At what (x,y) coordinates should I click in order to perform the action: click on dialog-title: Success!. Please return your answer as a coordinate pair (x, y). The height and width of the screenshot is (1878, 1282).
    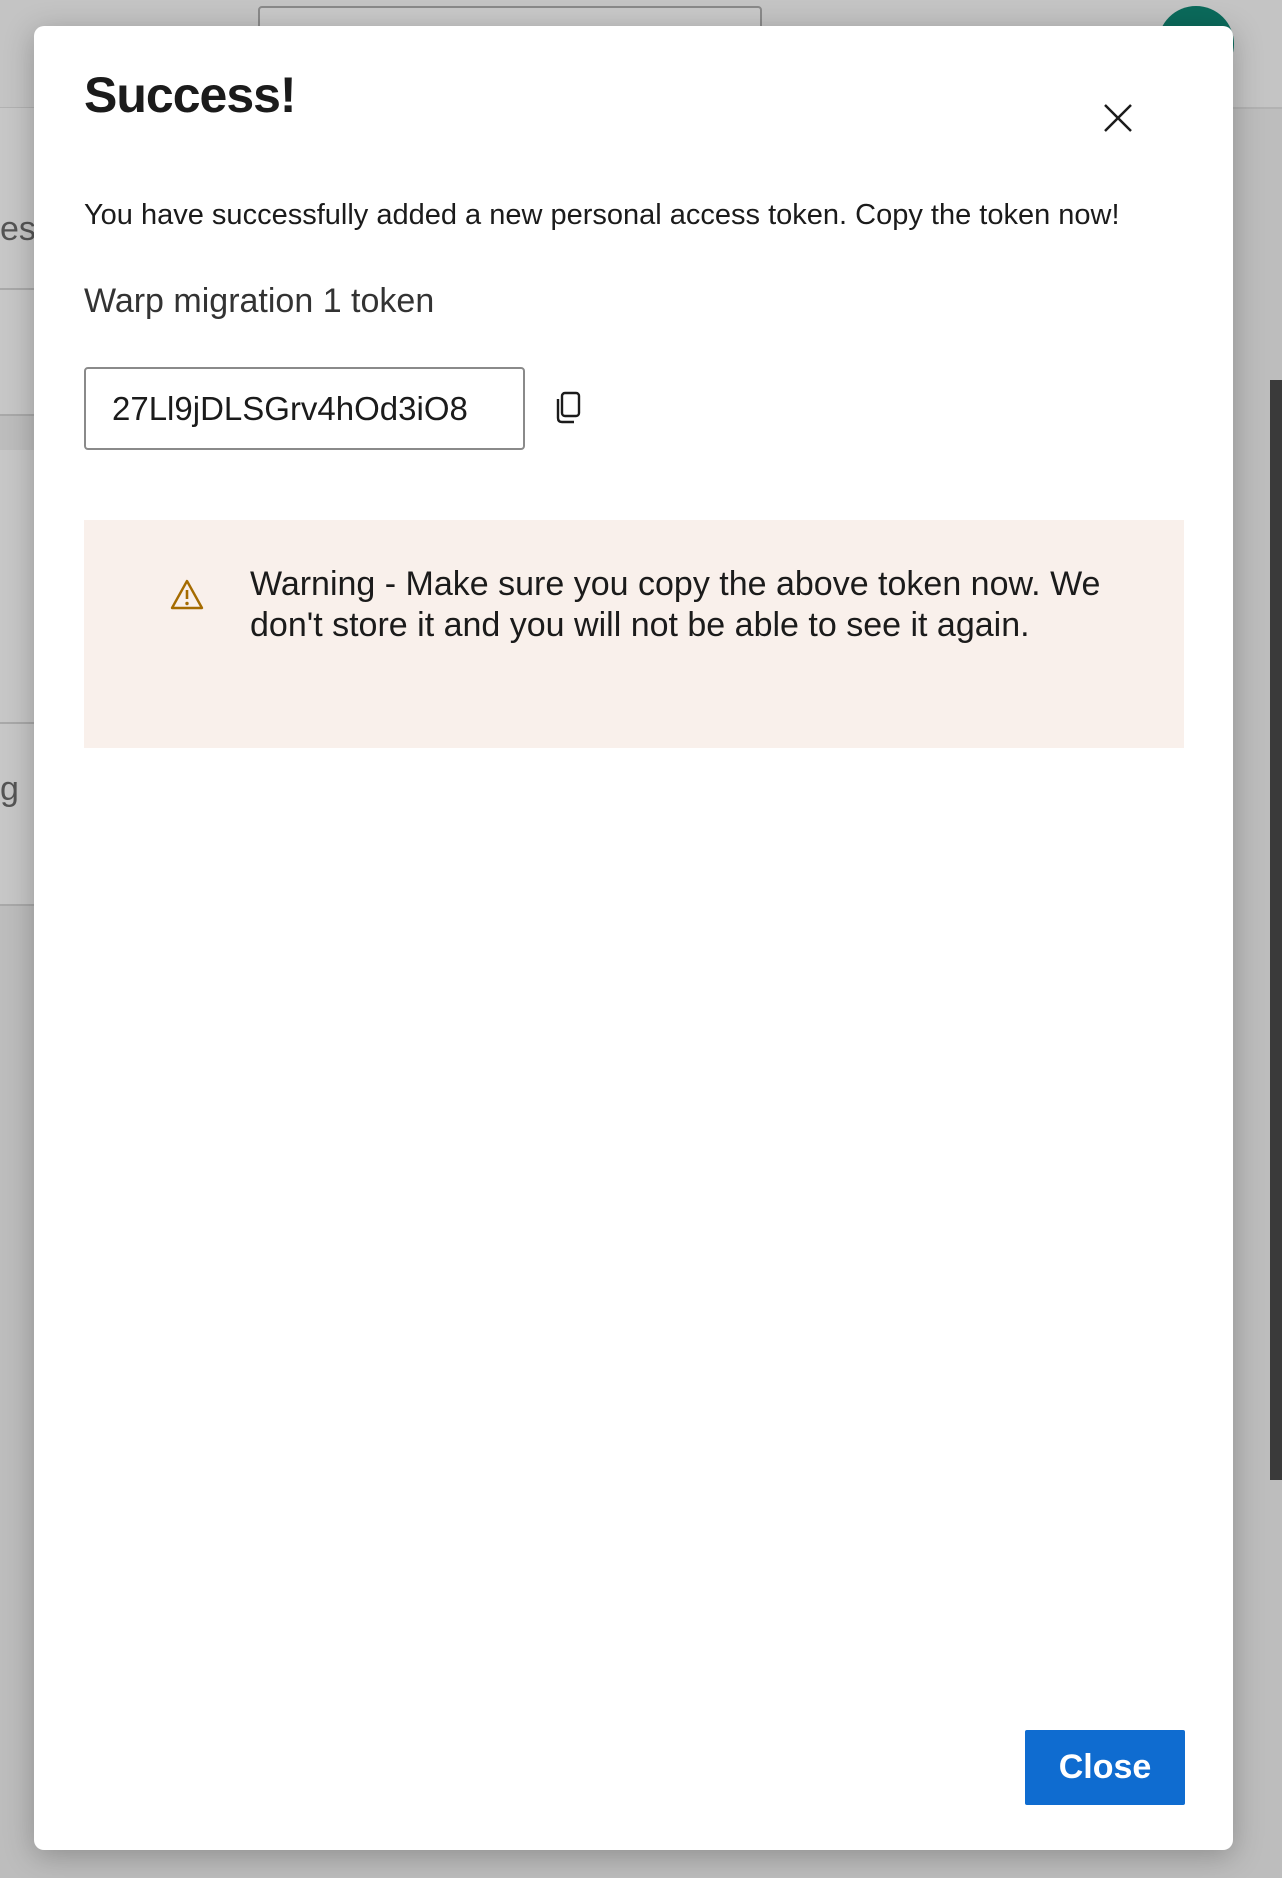
    Looking at the image, I should click on (190, 95).